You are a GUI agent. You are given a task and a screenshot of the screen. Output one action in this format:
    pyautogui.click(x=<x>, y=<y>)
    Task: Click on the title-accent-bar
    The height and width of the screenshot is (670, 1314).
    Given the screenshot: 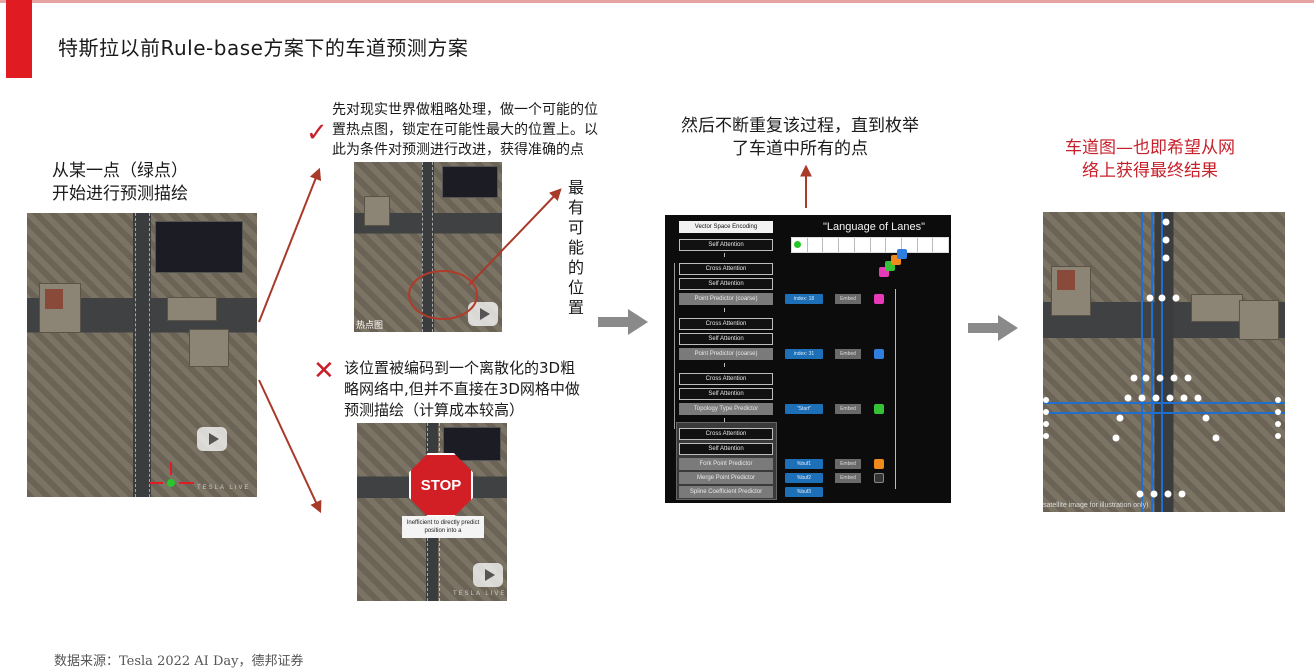 What is the action you would take?
    pyautogui.click(x=19, y=39)
    